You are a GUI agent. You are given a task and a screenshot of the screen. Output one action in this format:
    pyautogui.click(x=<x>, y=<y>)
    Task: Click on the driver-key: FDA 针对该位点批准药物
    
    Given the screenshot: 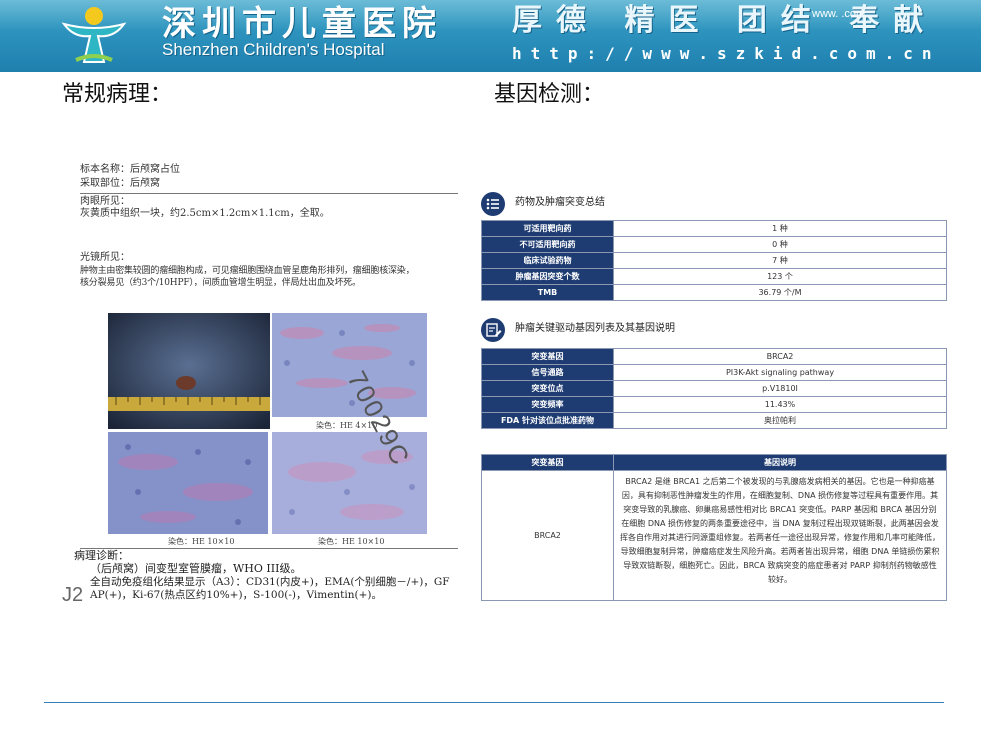 What is the action you would take?
    pyautogui.click(x=547, y=420)
    